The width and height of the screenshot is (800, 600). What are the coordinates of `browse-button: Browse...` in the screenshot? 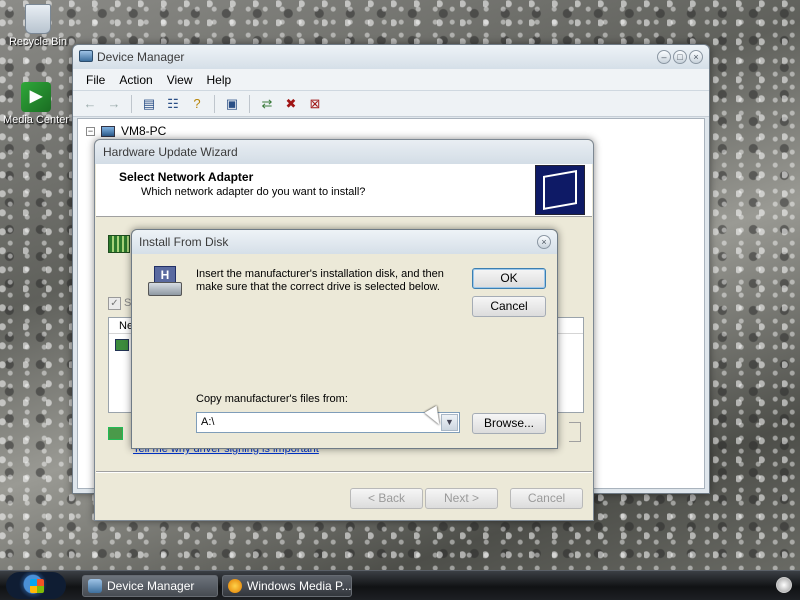 It's located at (509, 423).